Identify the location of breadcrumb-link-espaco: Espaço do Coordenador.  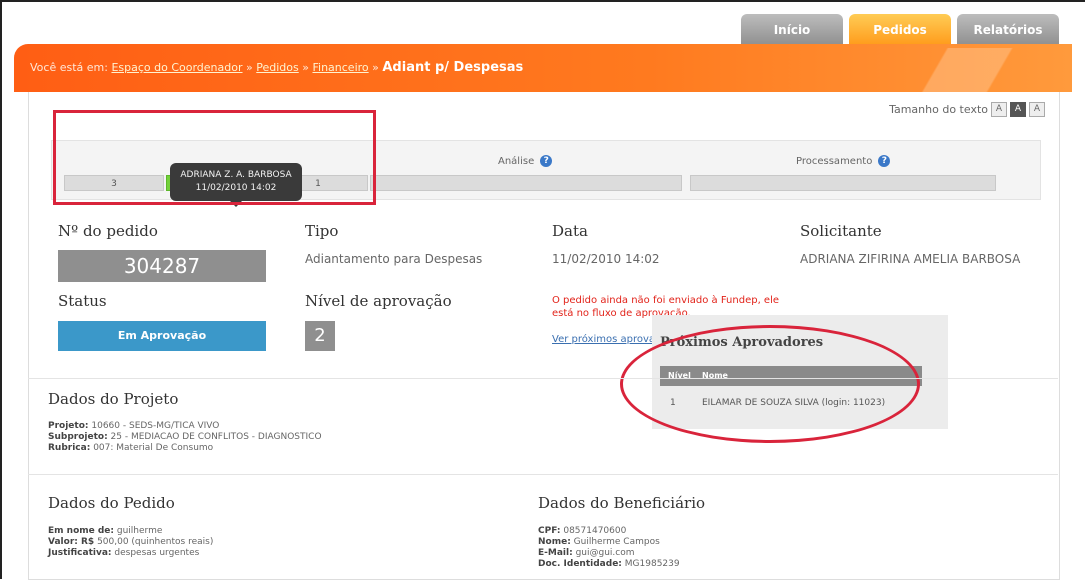
(176, 67).